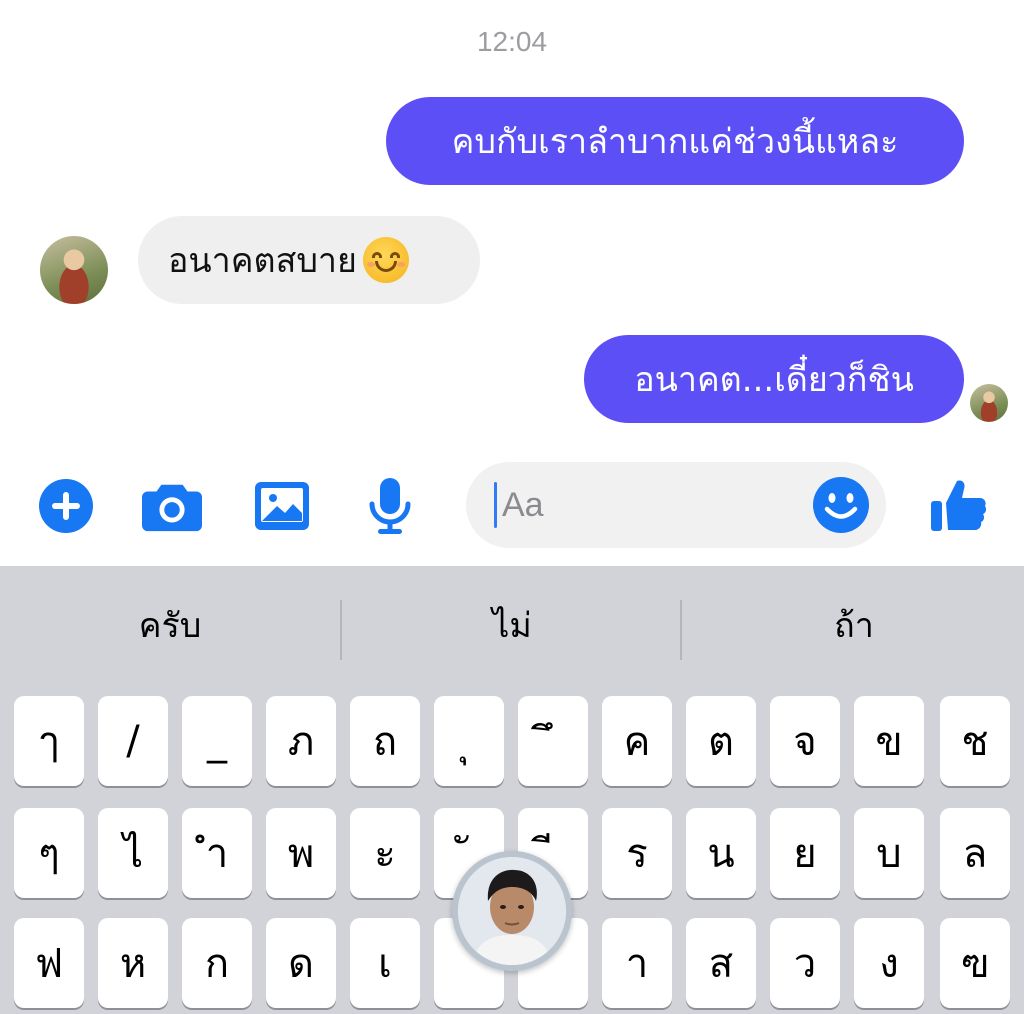 This screenshot has height=1014, width=1024. What do you see at coordinates (889, 853) in the screenshot?
I see `keyboard-key: บ` at bounding box center [889, 853].